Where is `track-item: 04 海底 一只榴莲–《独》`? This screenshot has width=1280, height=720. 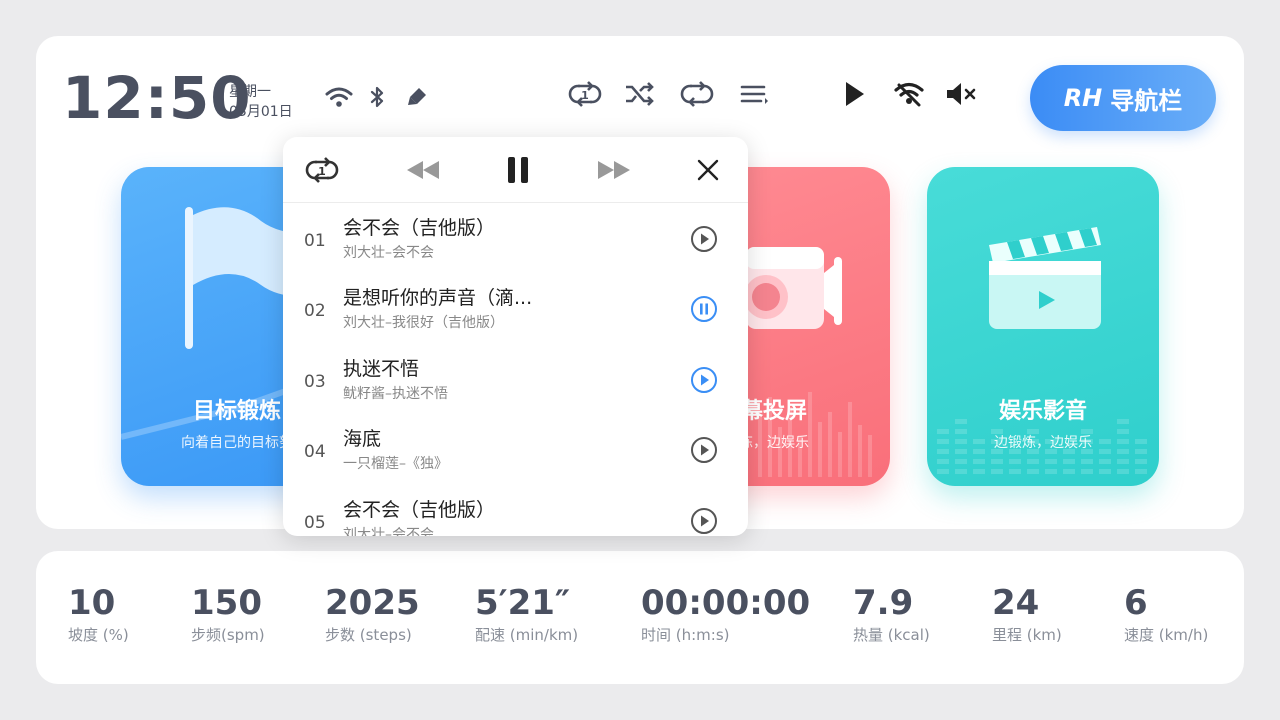 track-item: 04 海底 一只榴莲–《独》 is located at coordinates (515, 450).